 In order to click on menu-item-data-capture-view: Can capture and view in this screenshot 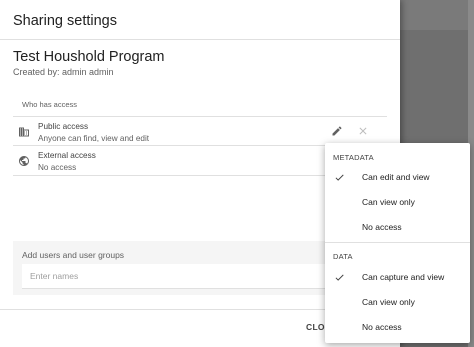, I will do `click(397, 277)`.